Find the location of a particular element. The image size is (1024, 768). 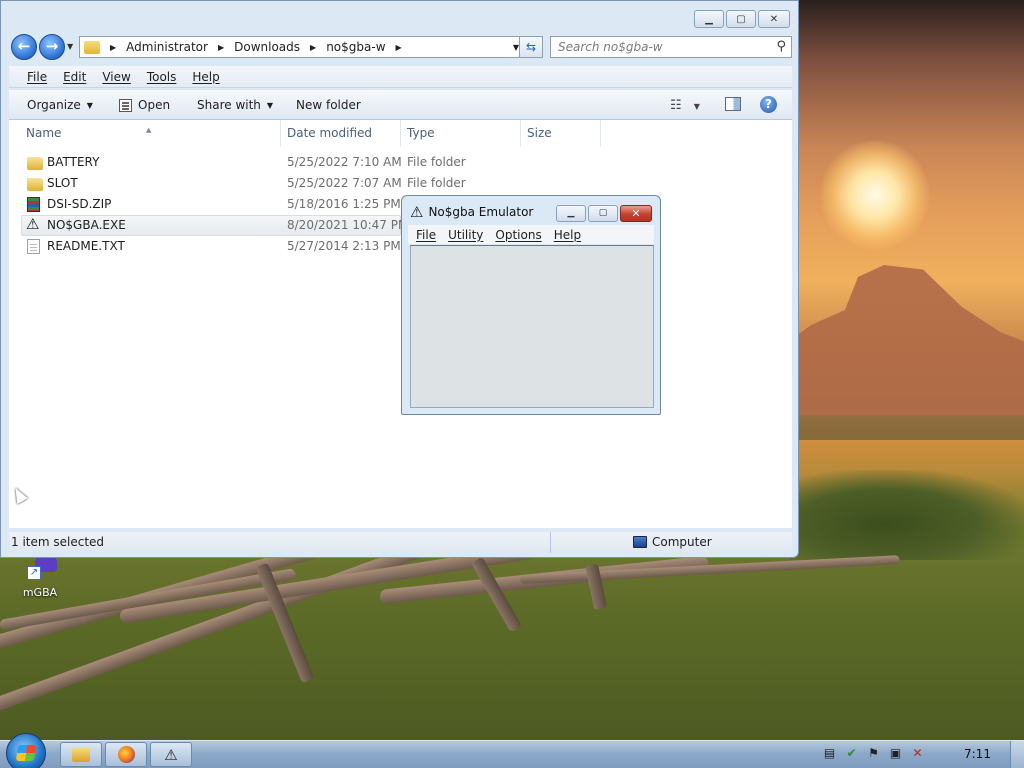

new-folder-label: New folder is located at coordinates (328, 105).